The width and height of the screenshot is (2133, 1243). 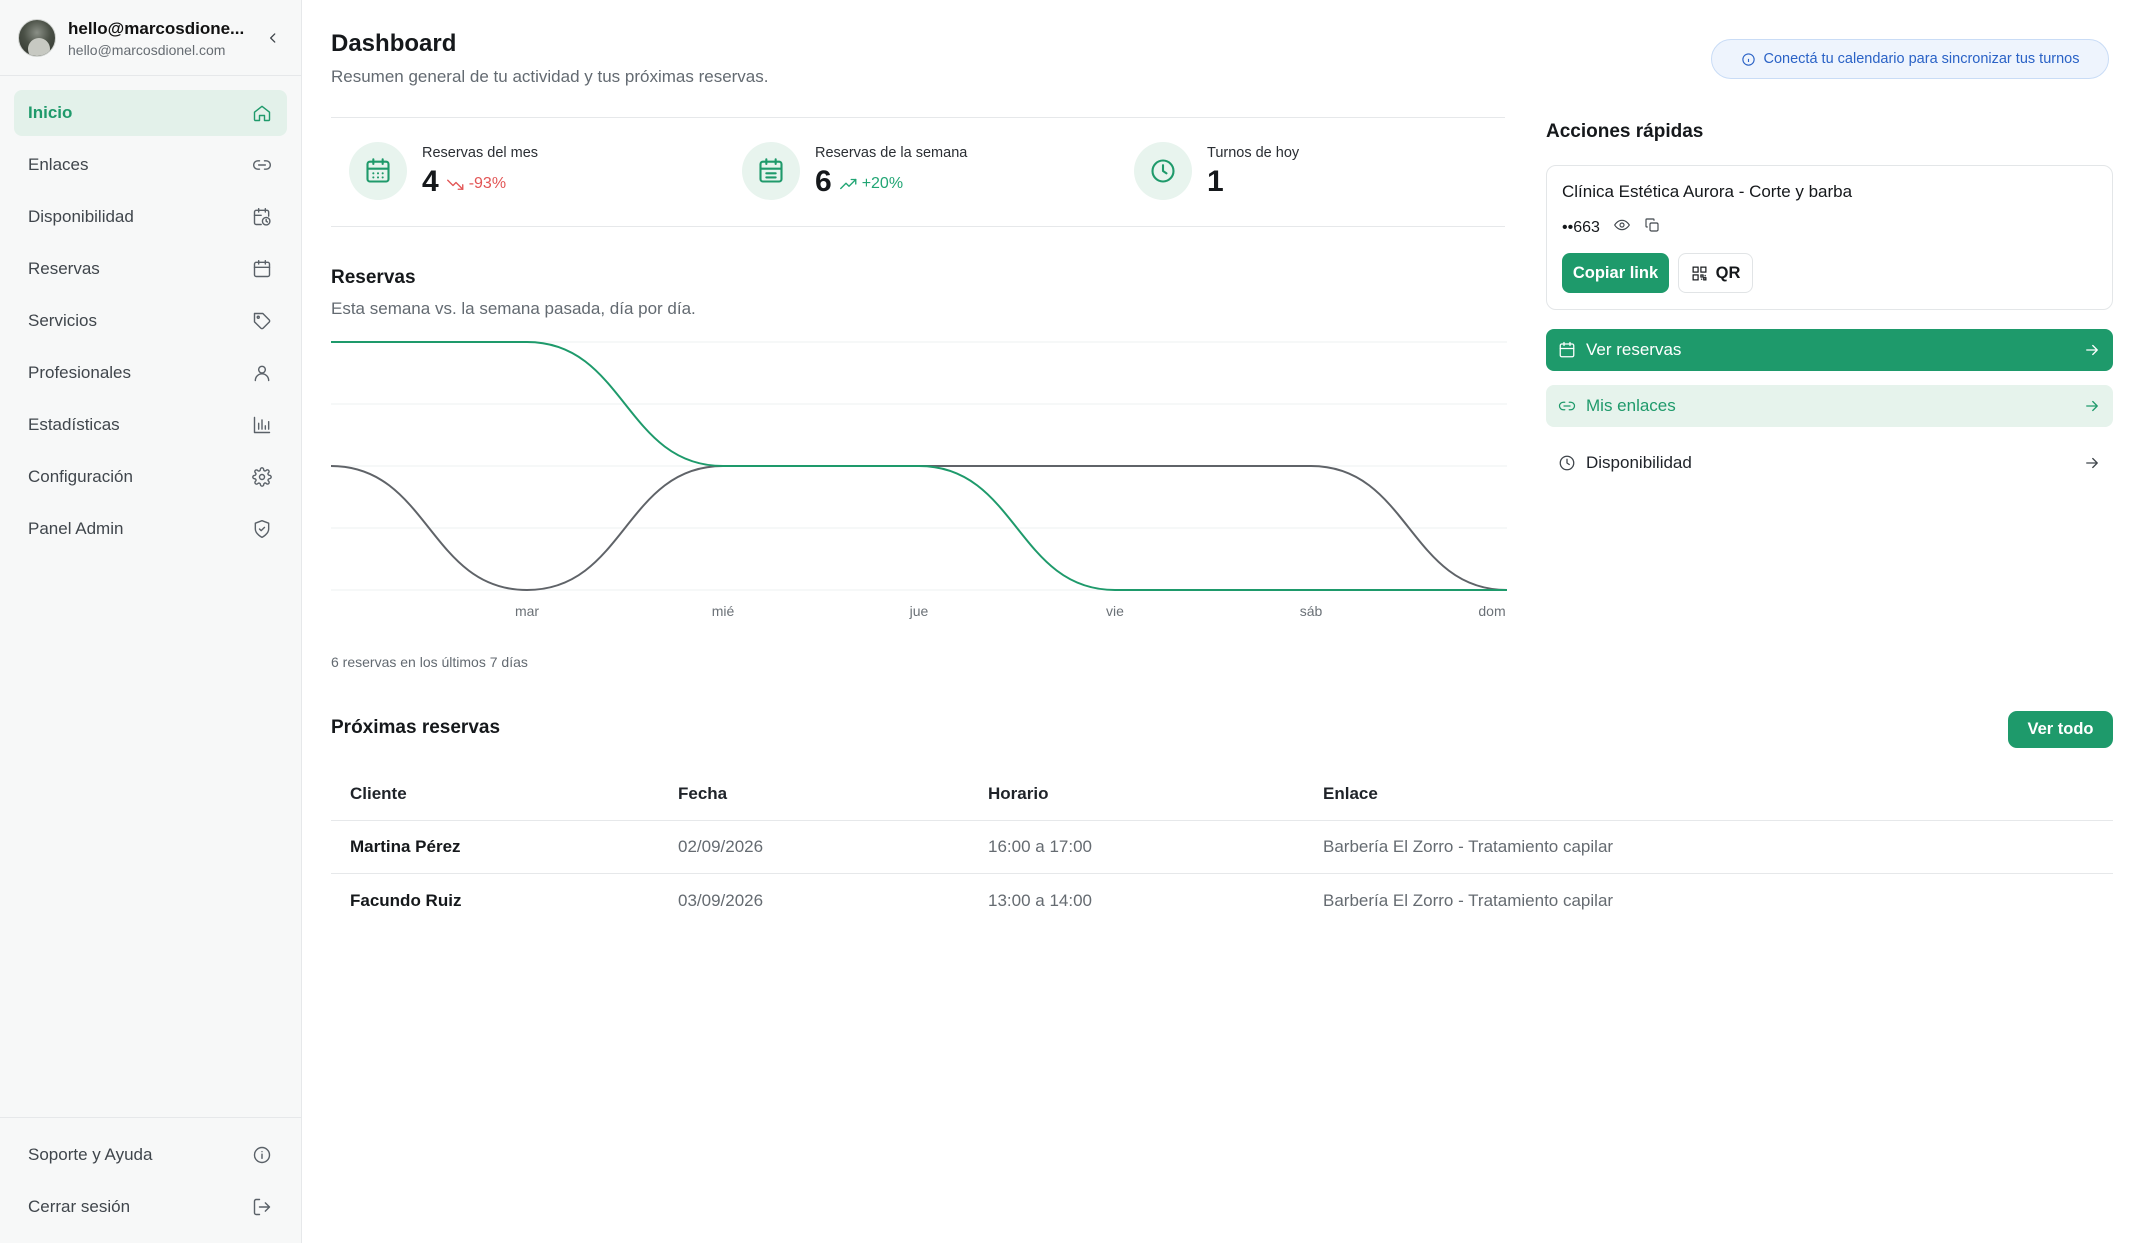 I want to click on stat-reservas-mes: Reservas del mes 4 -93%, so click(x=443, y=171).